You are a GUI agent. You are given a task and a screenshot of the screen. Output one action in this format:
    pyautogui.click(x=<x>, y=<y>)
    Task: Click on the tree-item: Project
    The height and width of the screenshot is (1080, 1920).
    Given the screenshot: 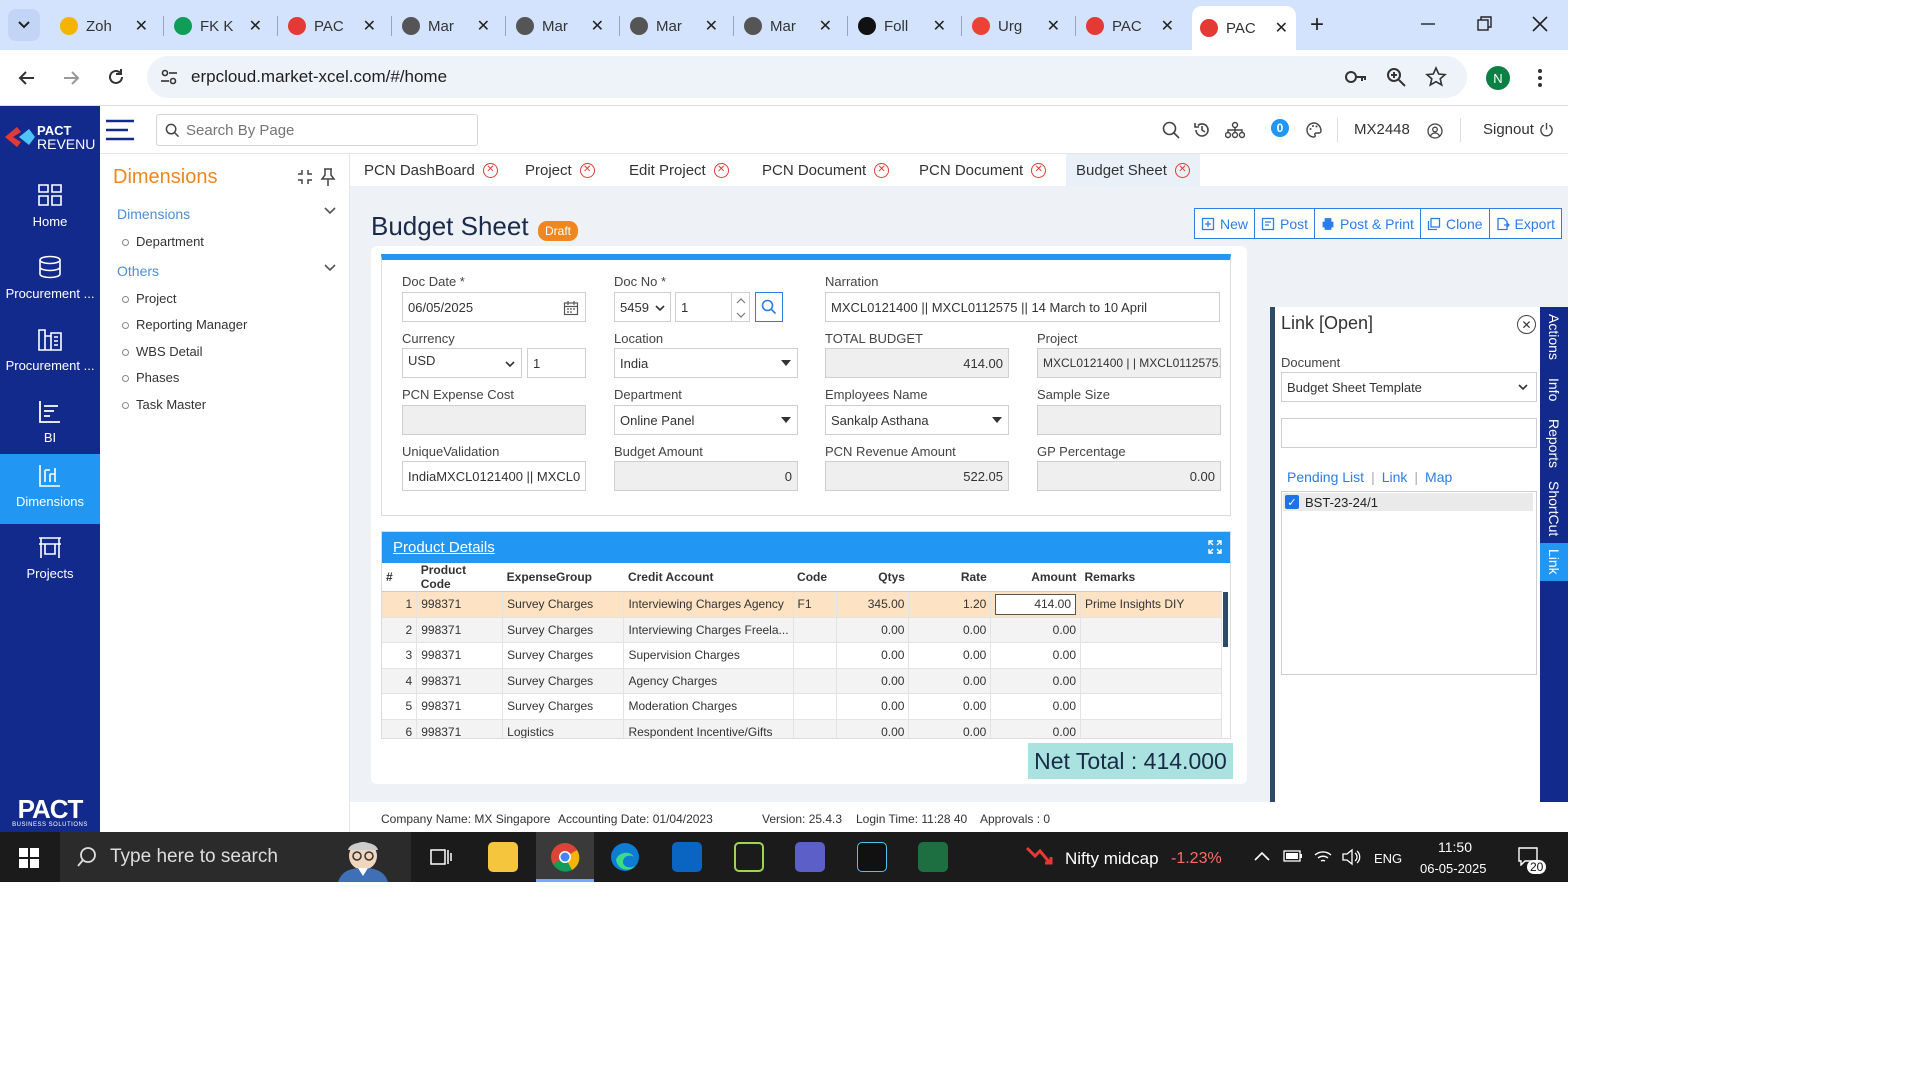 What is the action you would take?
    pyautogui.click(x=149, y=298)
    